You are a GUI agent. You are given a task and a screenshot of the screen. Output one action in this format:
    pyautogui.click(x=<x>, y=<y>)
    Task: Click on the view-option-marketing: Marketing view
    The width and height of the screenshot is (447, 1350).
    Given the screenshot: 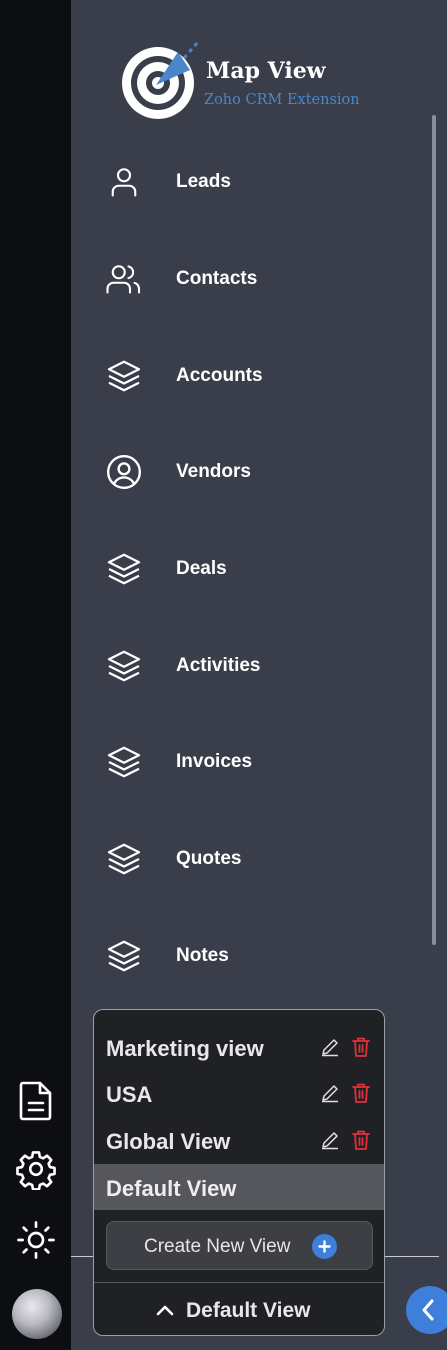 What is the action you would take?
    pyautogui.click(x=239, y=1047)
    